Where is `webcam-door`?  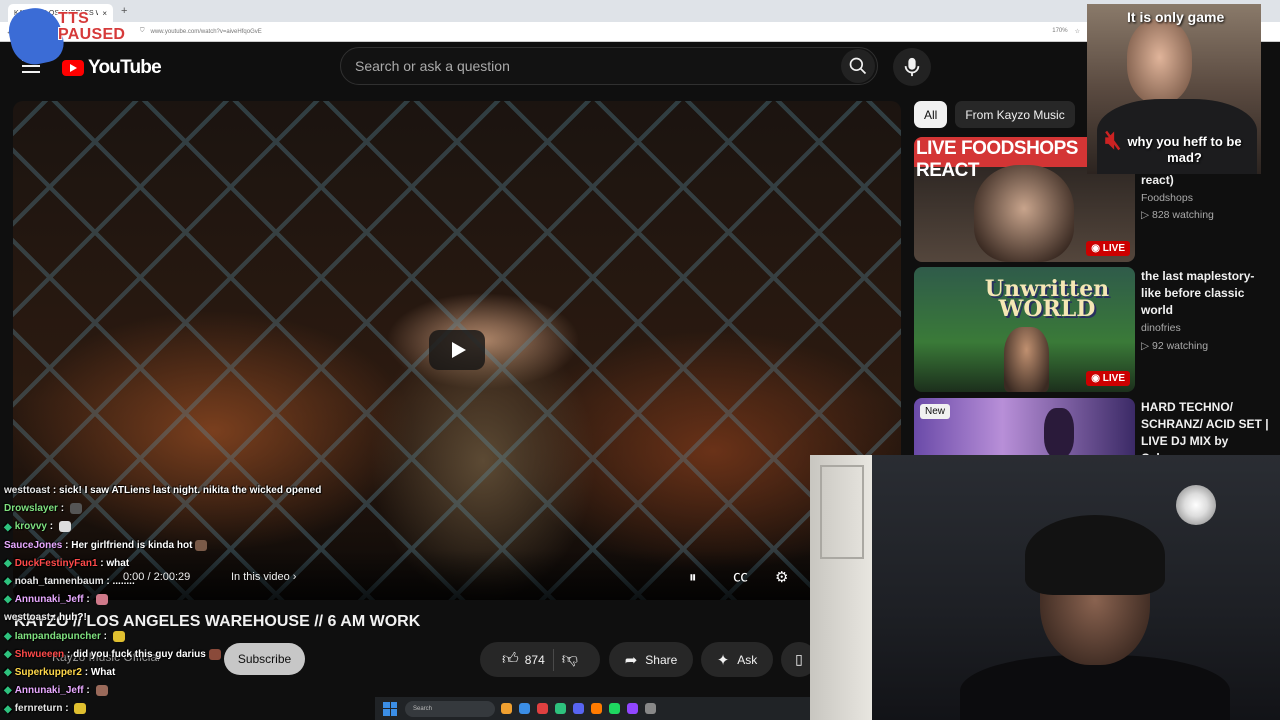 webcam-door is located at coordinates (841, 587).